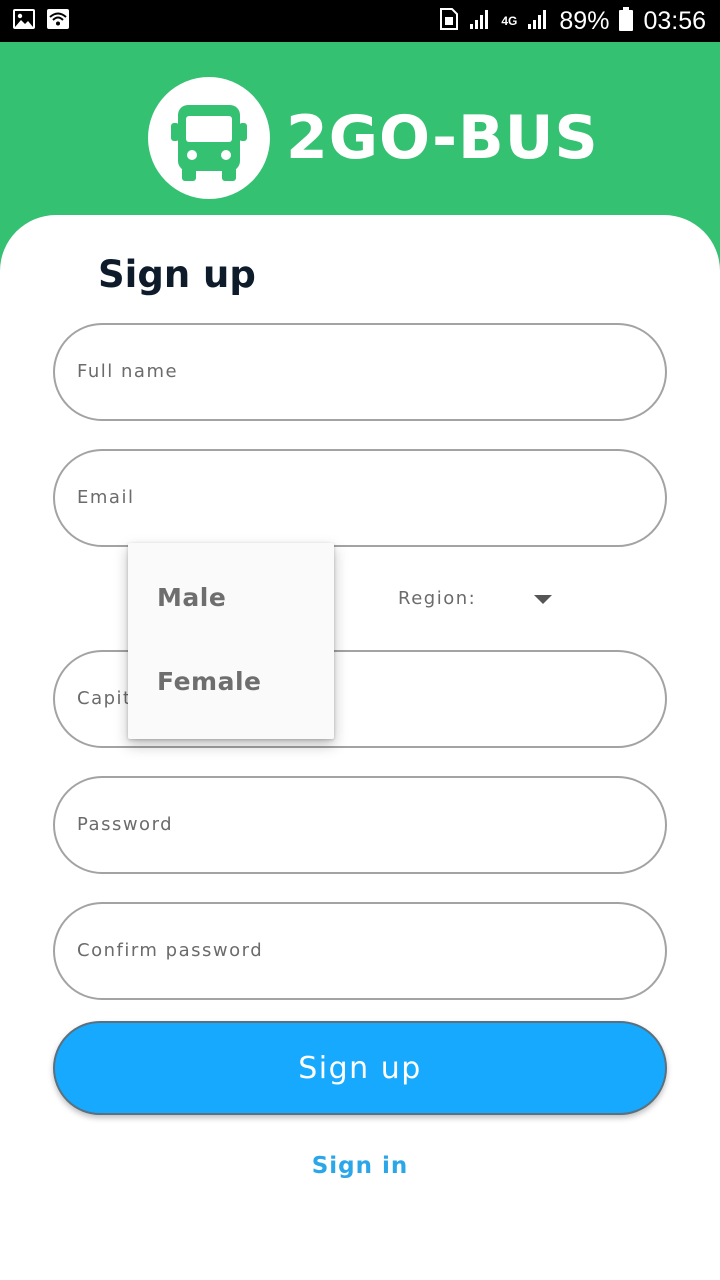  I want to click on confirm-password-placeholder: Confirm password, so click(170, 950).